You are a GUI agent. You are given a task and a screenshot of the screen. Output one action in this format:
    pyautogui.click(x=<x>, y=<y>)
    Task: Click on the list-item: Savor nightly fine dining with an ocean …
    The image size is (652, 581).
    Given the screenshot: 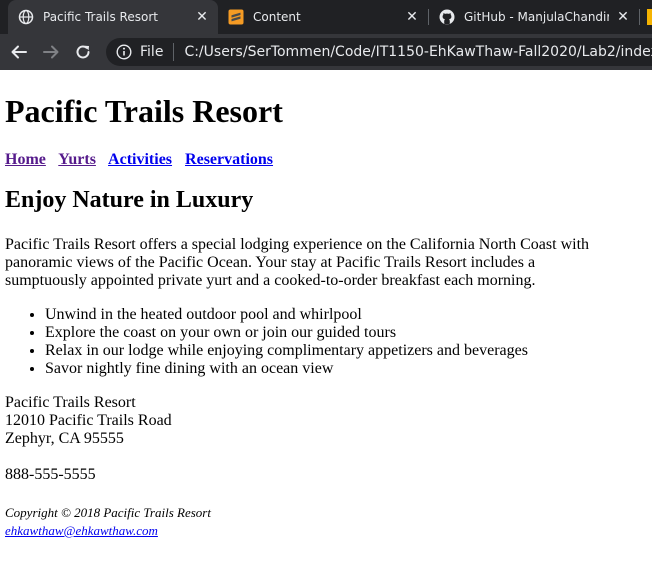 What is the action you would take?
    pyautogui.click(x=320, y=369)
    